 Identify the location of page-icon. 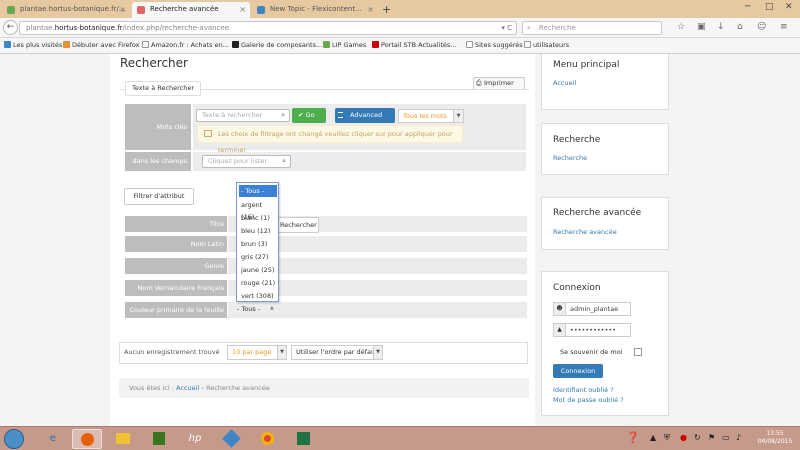
(527, 44).